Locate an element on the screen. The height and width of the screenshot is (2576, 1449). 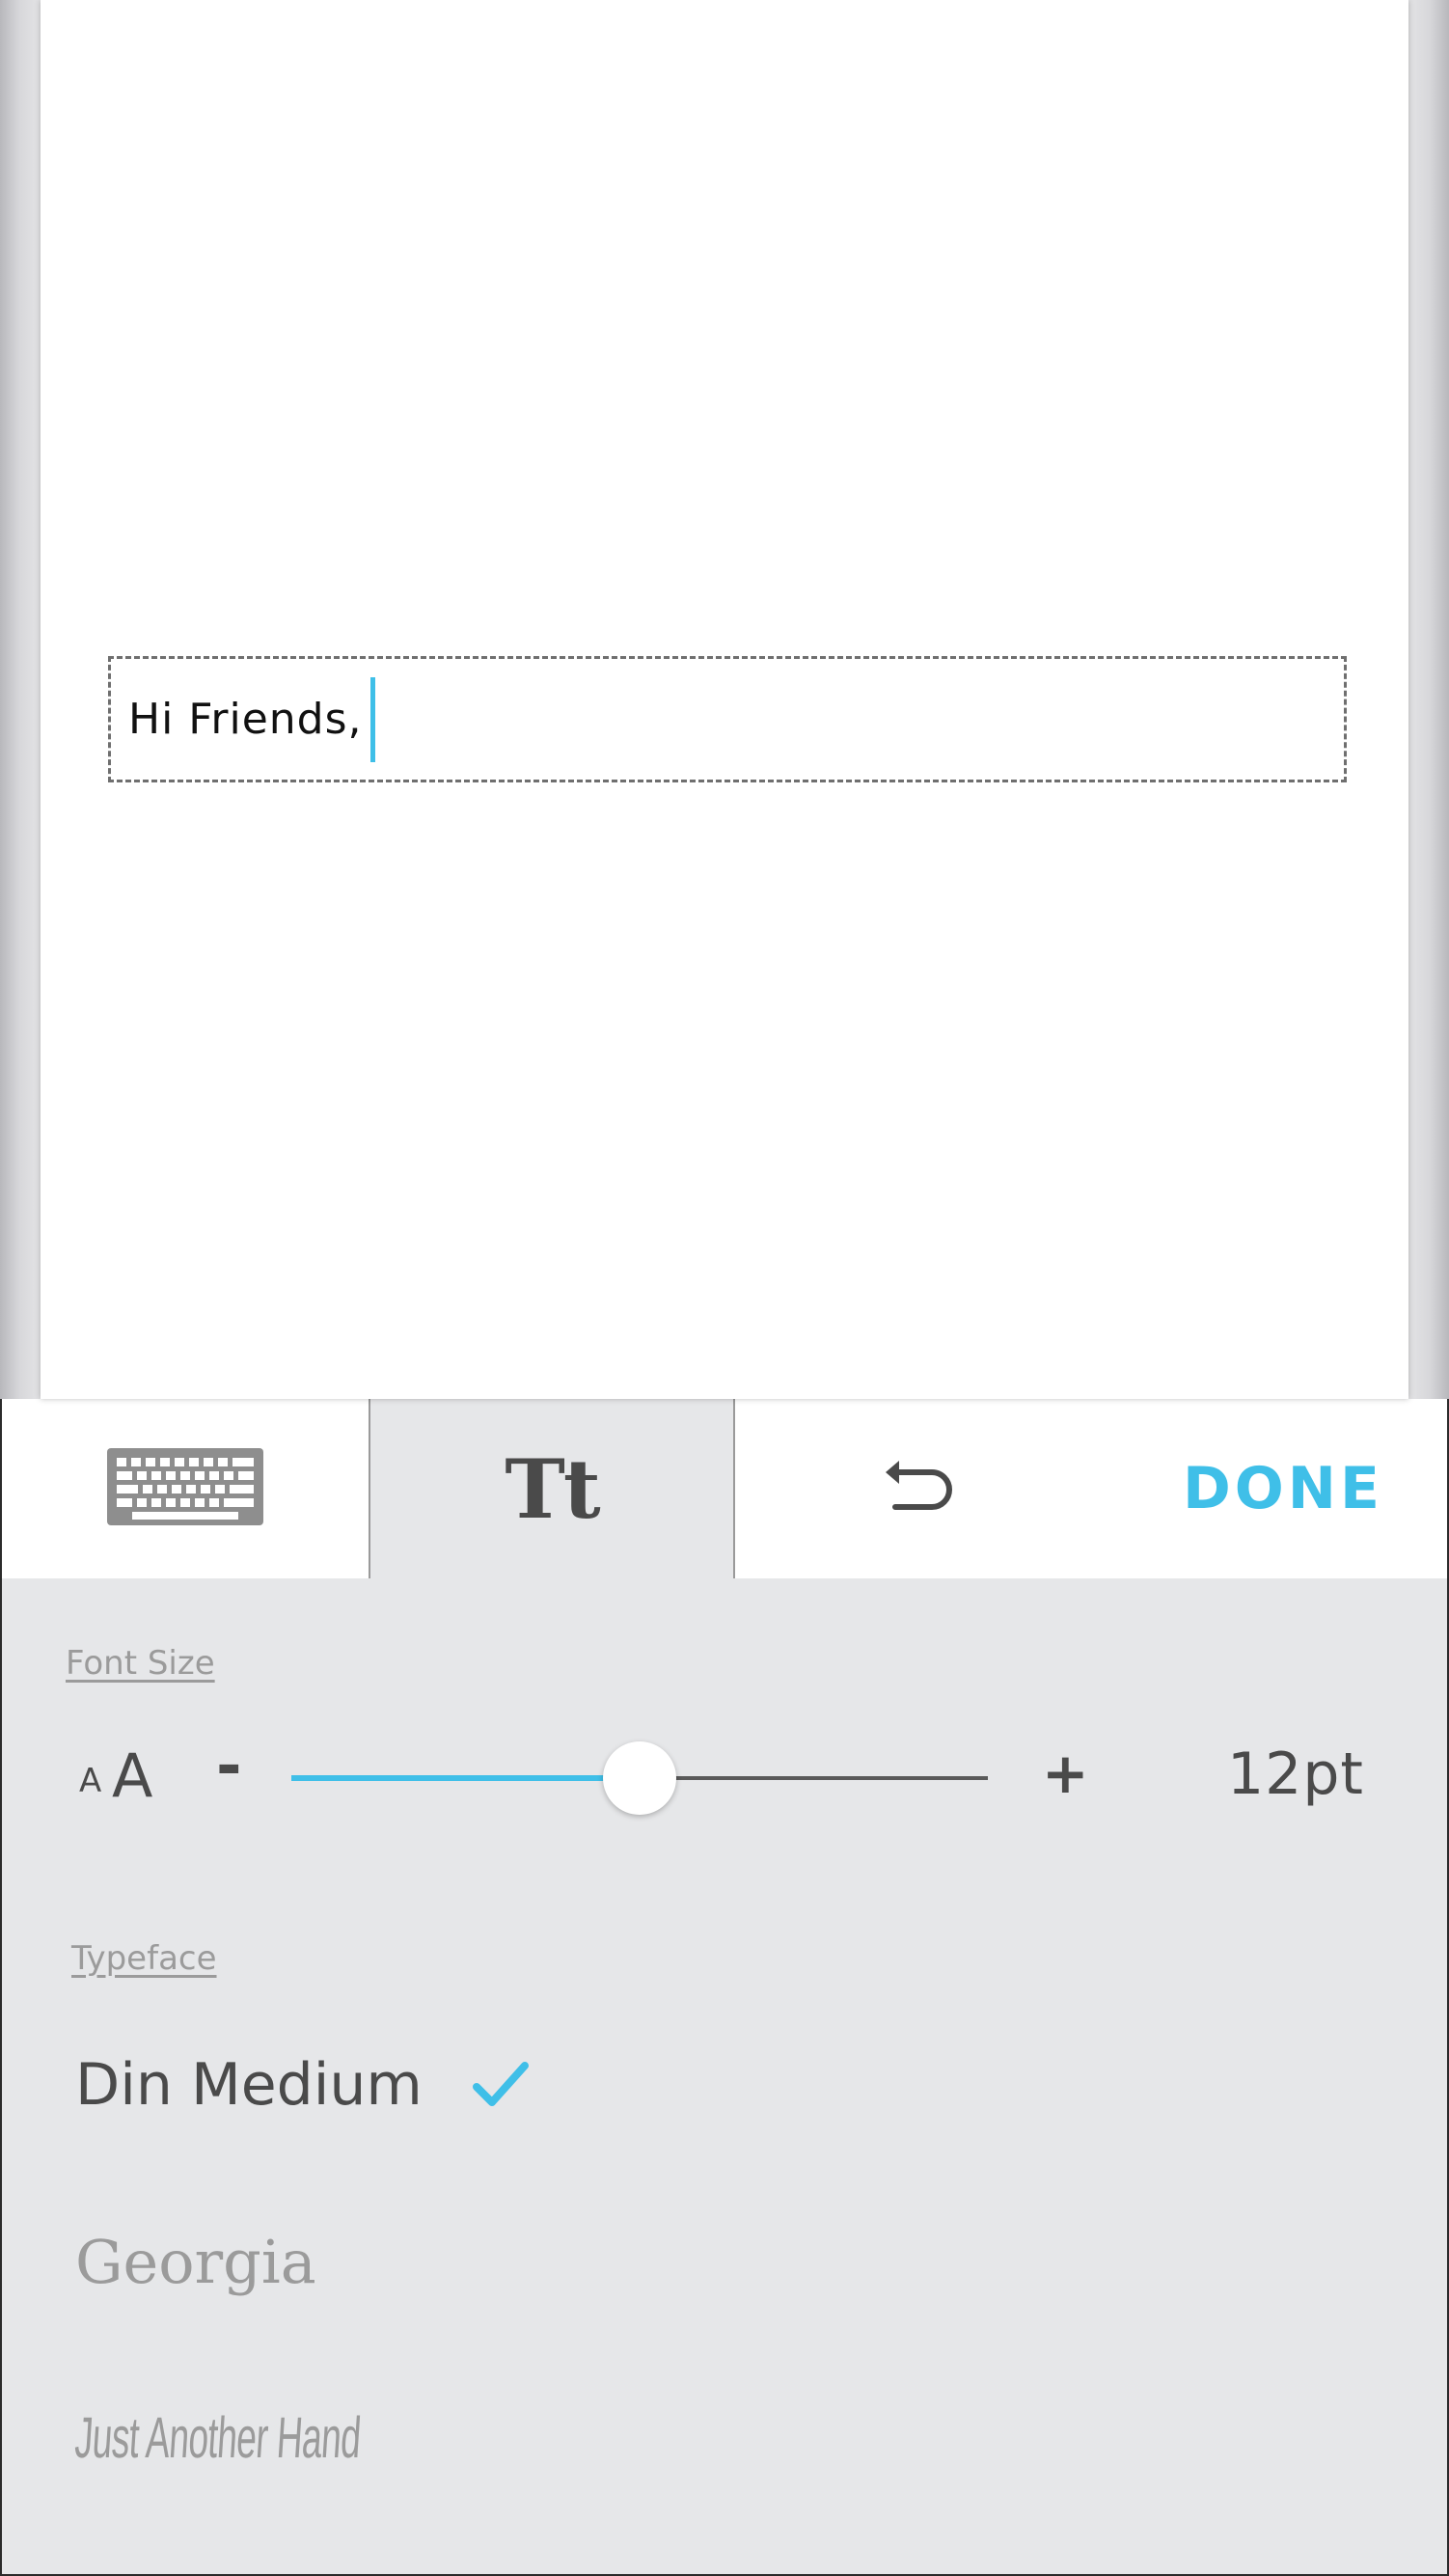
text-box: Hi Friends, is located at coordinates (727, 719).